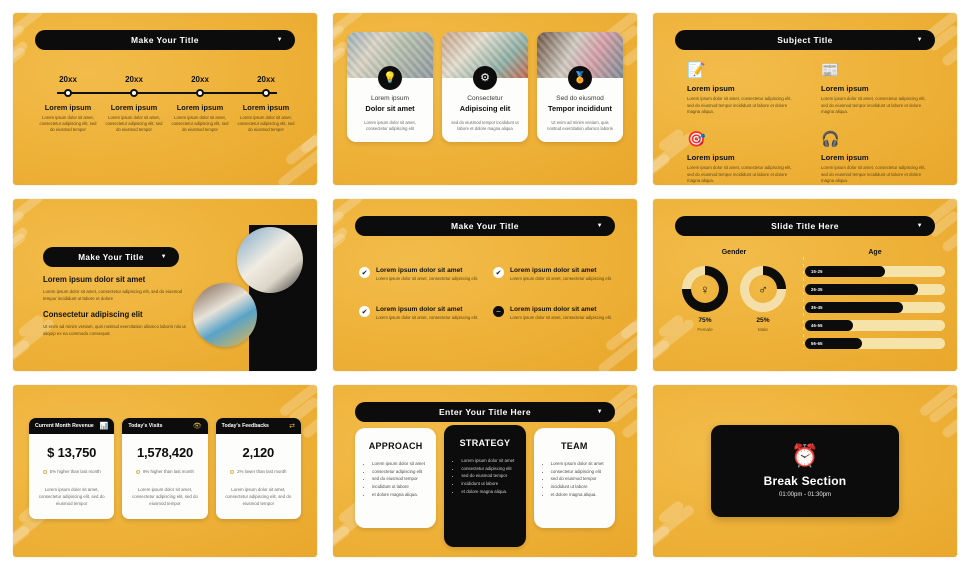  Describe the element at coordinates (165, 426) in the screenshot. I see `kpi-card-header: Today's Visits 👁` at that location.